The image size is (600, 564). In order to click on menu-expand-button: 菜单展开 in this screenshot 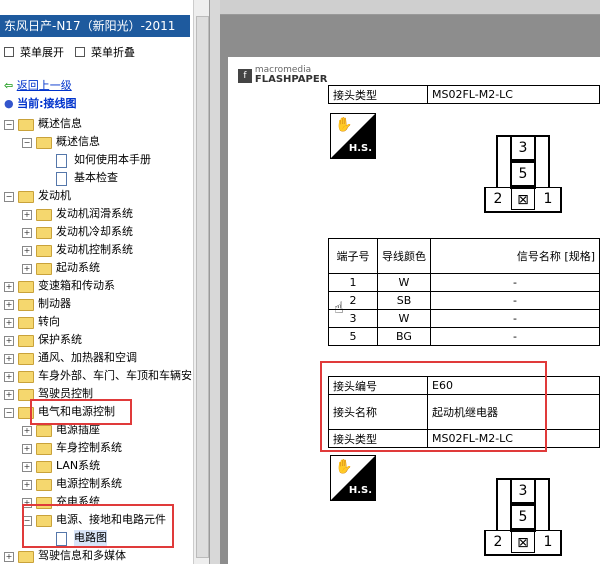, I will do `click(34, 51)`.